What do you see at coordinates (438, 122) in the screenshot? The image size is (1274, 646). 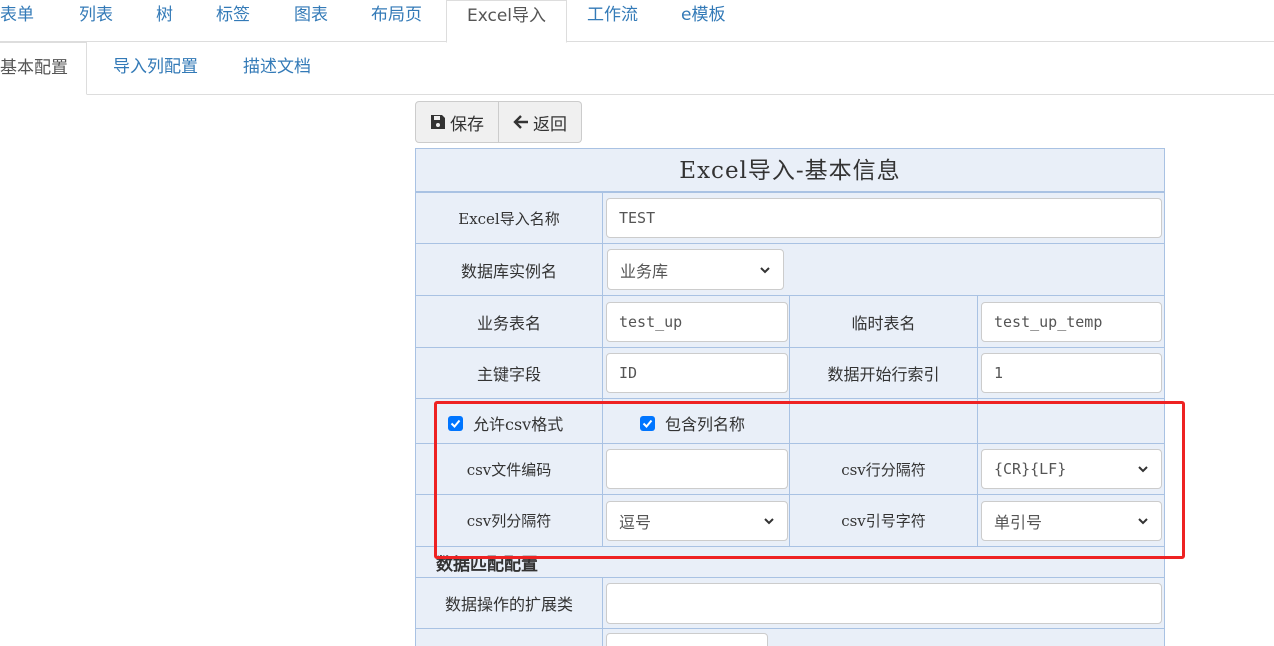 I see `floppy-disk-icon` at bounding box center [438, 122].